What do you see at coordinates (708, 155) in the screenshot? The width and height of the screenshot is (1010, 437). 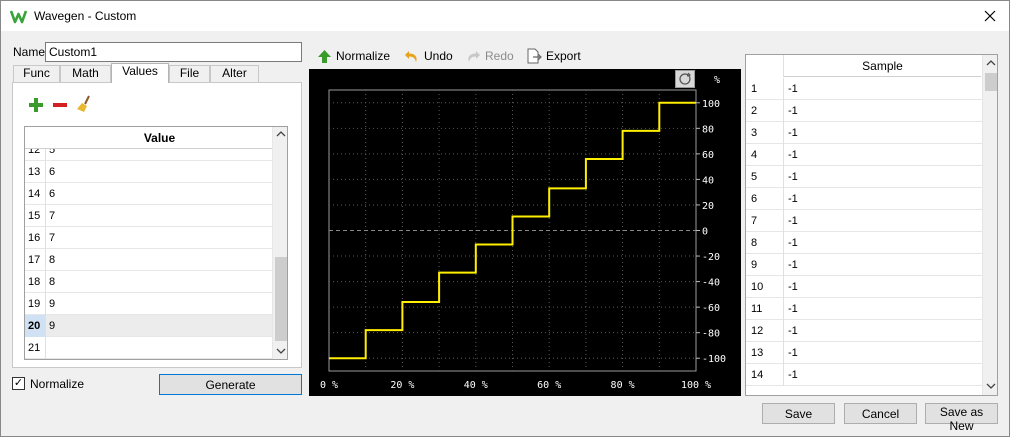 I see `y-tick-label: 60` at bounding box center [708, 155].